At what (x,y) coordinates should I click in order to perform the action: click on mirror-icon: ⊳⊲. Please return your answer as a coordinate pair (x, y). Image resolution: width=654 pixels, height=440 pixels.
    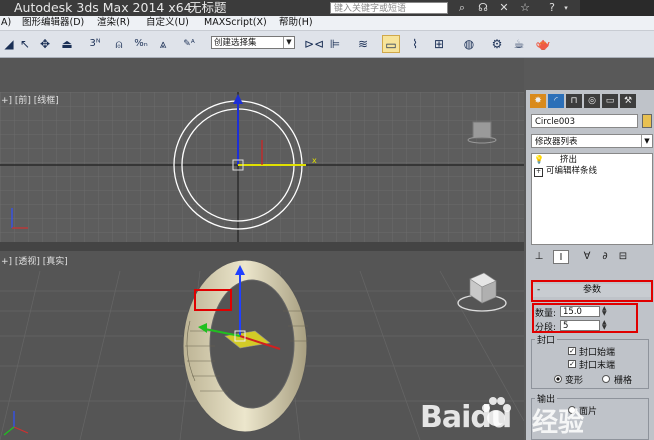
    Looking at the image, I should click on (314, 44).